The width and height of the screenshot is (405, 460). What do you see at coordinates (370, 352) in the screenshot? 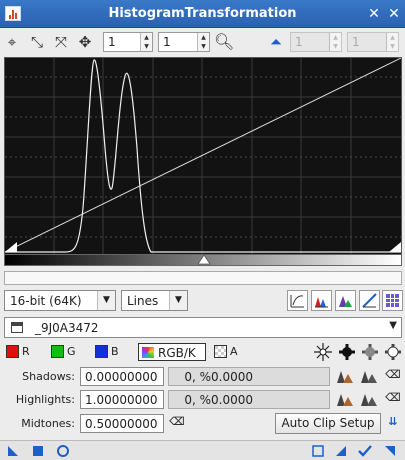
I see `gear-gray-icon` at bounding box center [370, 352].